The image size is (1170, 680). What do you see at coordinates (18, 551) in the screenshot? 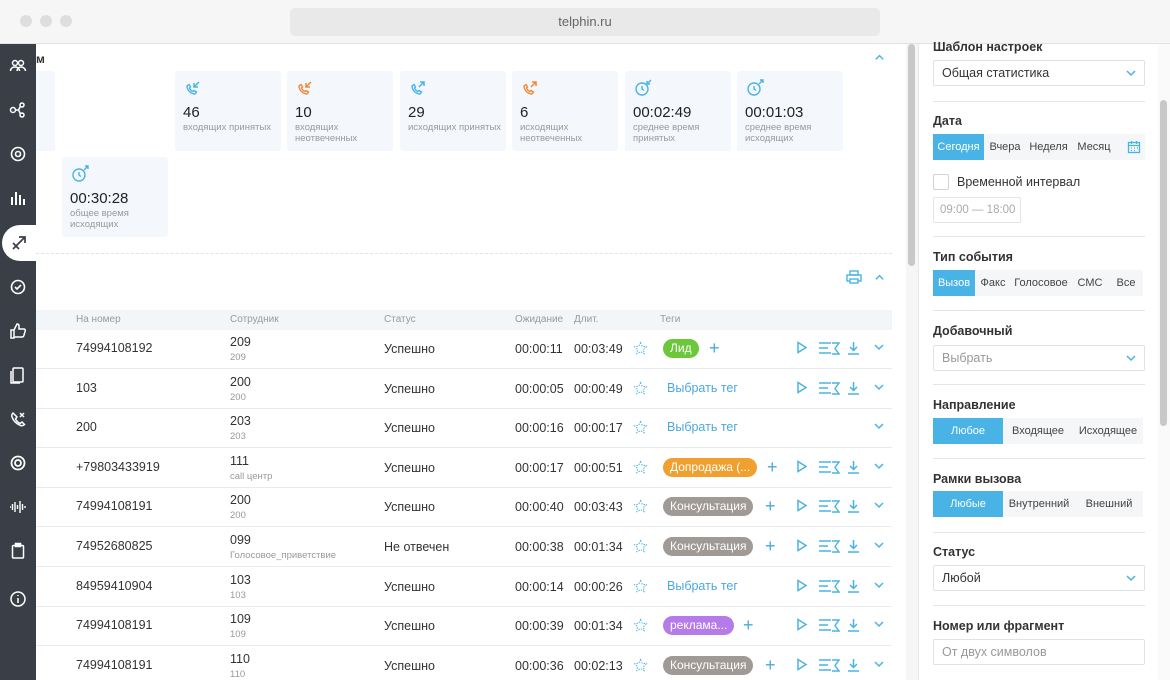
I see `clipboard-icon` at bounding box center [18, 551].